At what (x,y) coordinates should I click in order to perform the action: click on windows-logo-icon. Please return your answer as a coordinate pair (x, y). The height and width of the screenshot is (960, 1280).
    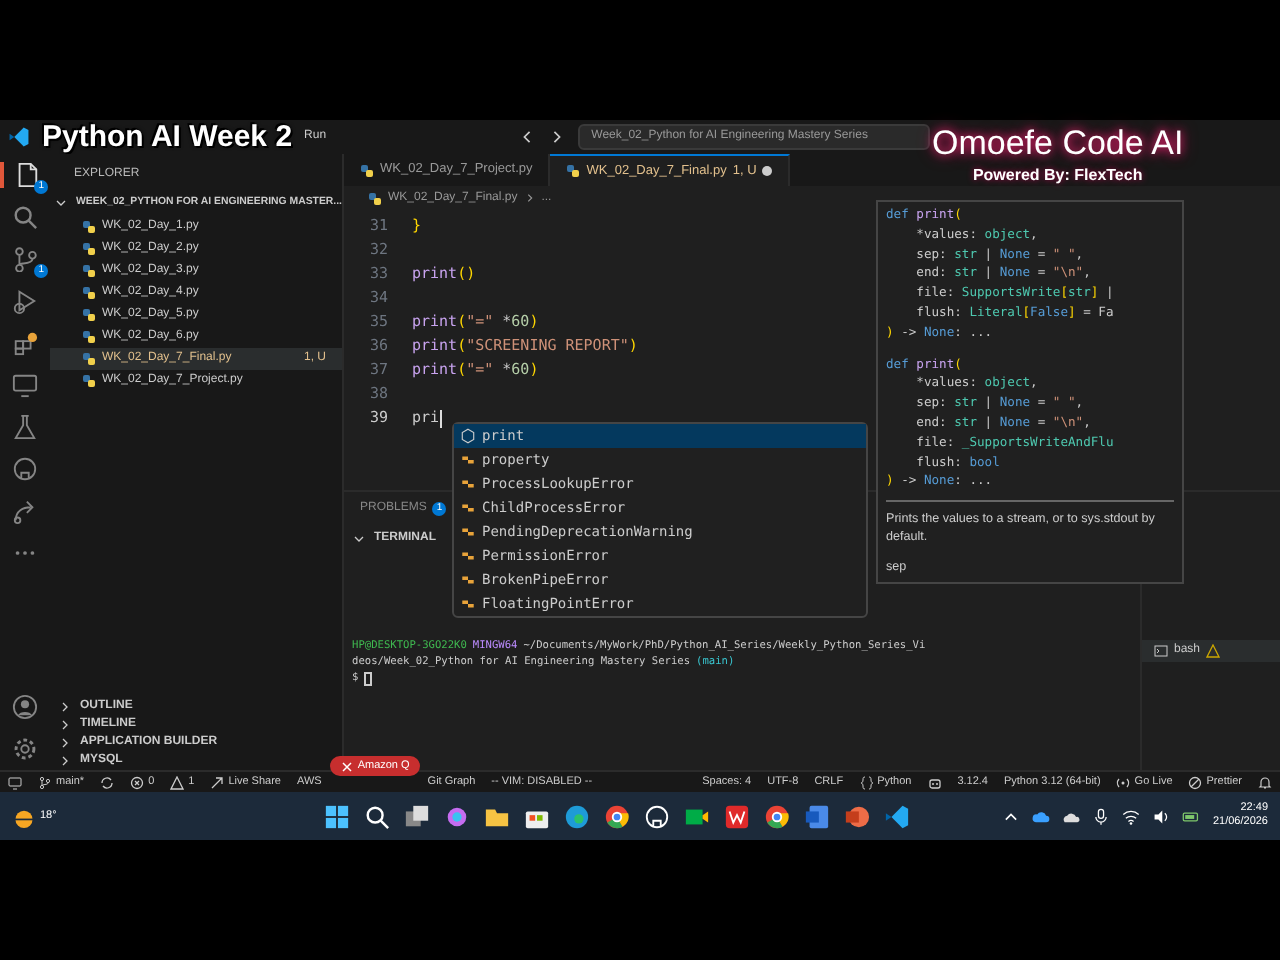
    Looking at the image, I should click on (337, 816).